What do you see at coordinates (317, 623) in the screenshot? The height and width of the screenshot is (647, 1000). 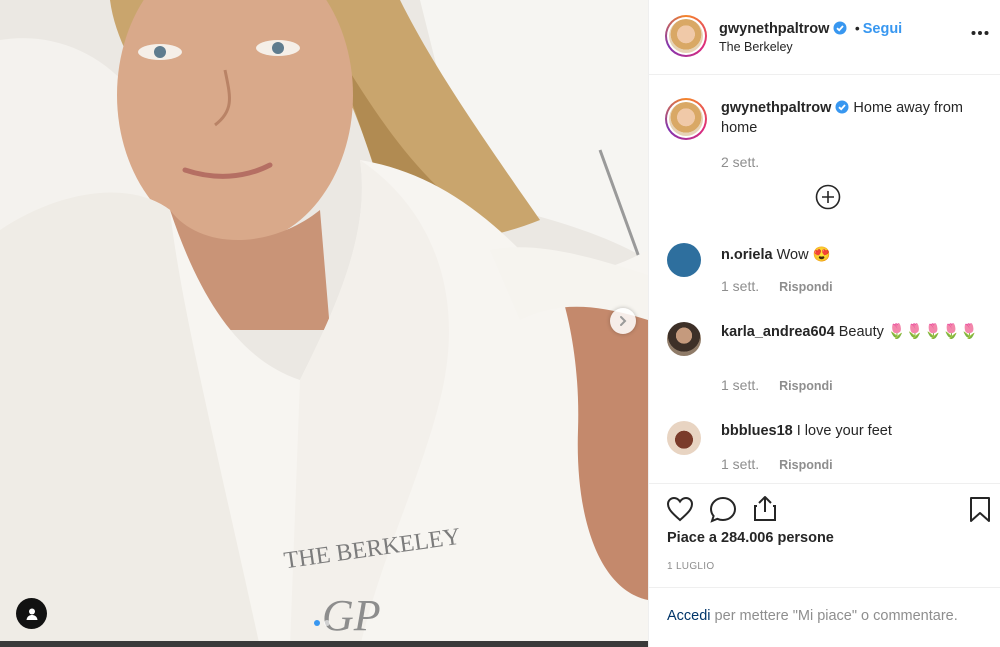 I see `carousel-dot-active` at bounding box center [317, 623].